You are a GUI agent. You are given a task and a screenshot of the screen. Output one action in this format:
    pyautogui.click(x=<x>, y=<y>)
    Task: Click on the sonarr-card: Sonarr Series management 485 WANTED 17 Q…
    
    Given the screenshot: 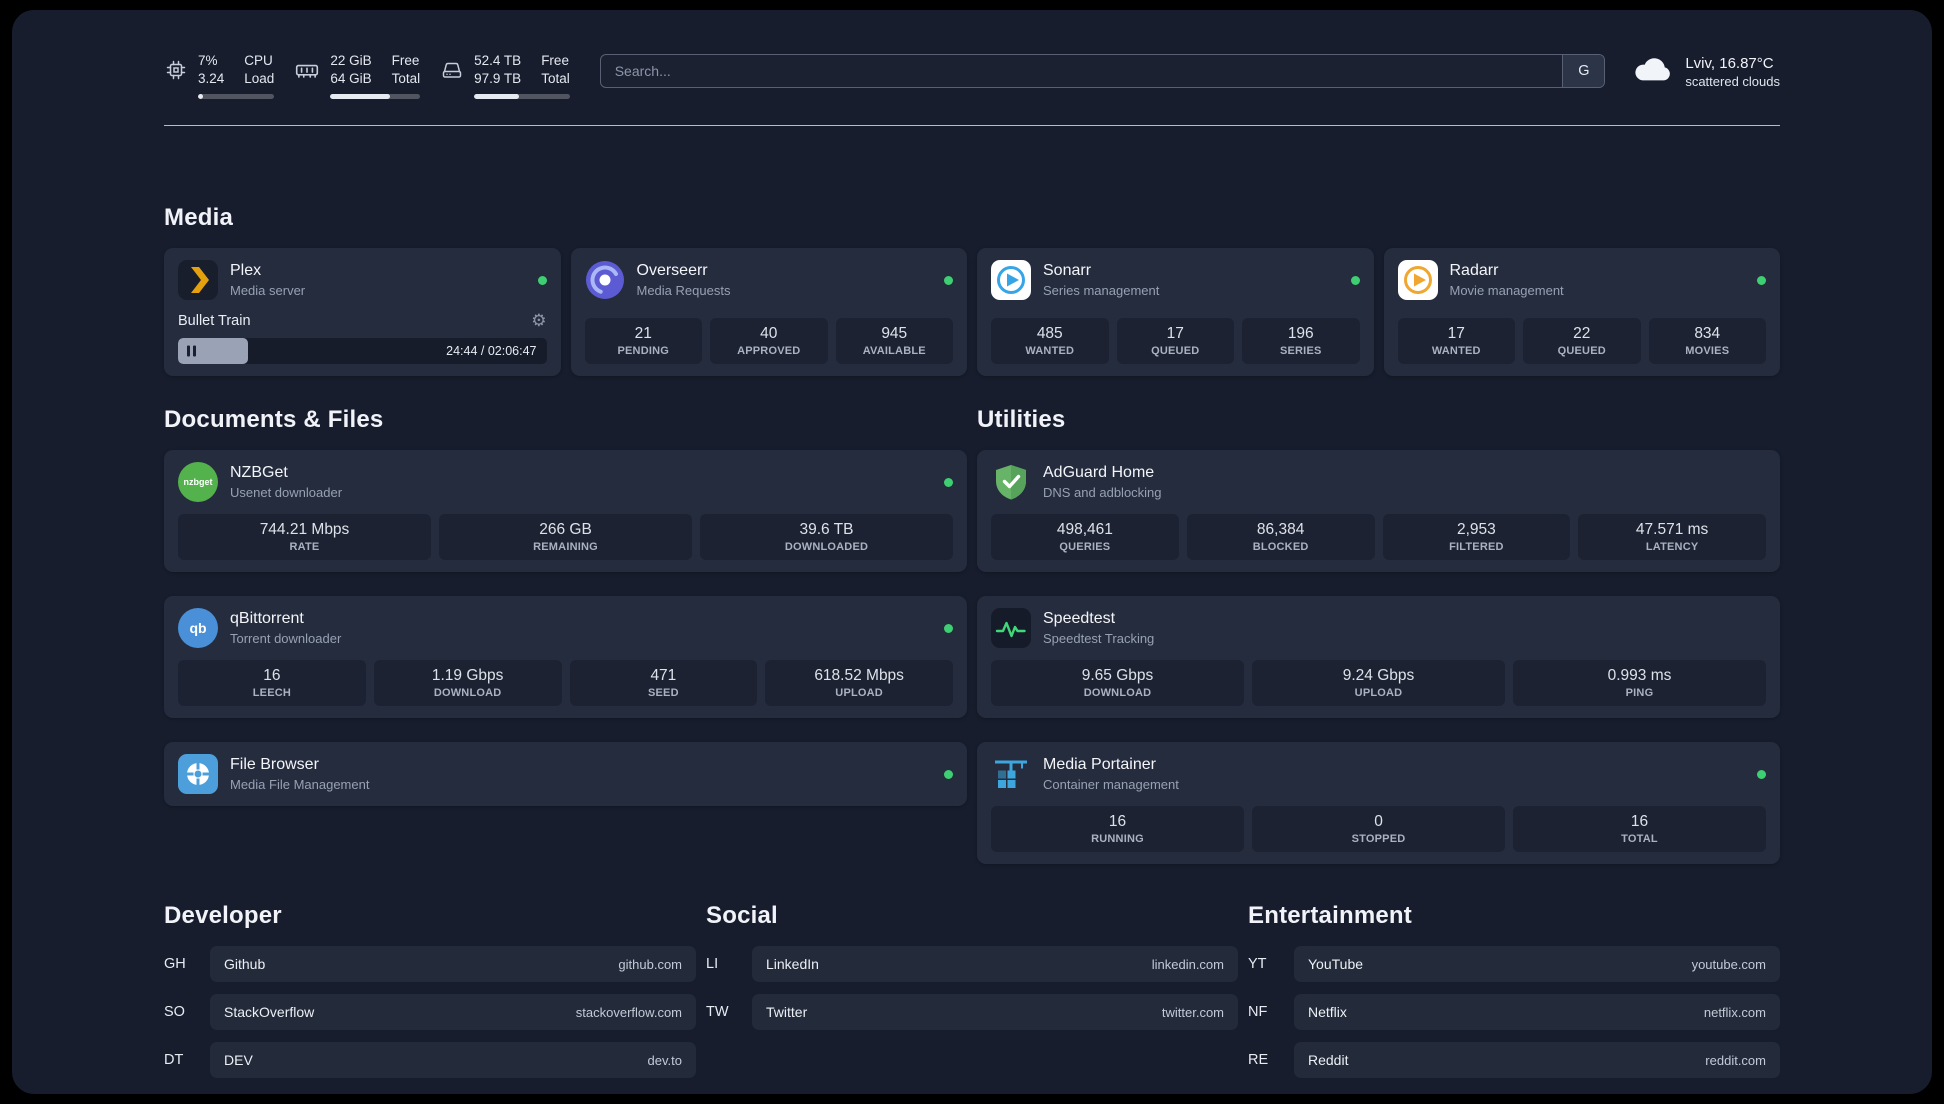 What is the action you would take?
    pyautogui.click(x=1175, y=312)
    